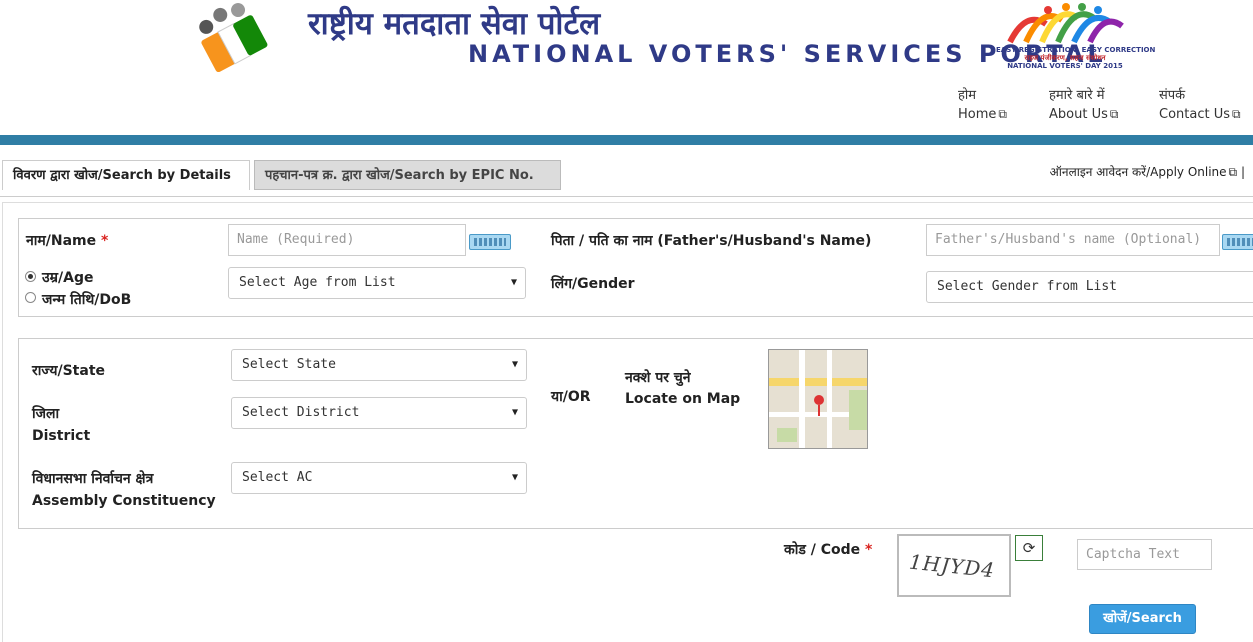 Image resolution: width=1253 pixels, height=642 pixels. I want to click on district-label-hindi: जिला, so click(46, 414).